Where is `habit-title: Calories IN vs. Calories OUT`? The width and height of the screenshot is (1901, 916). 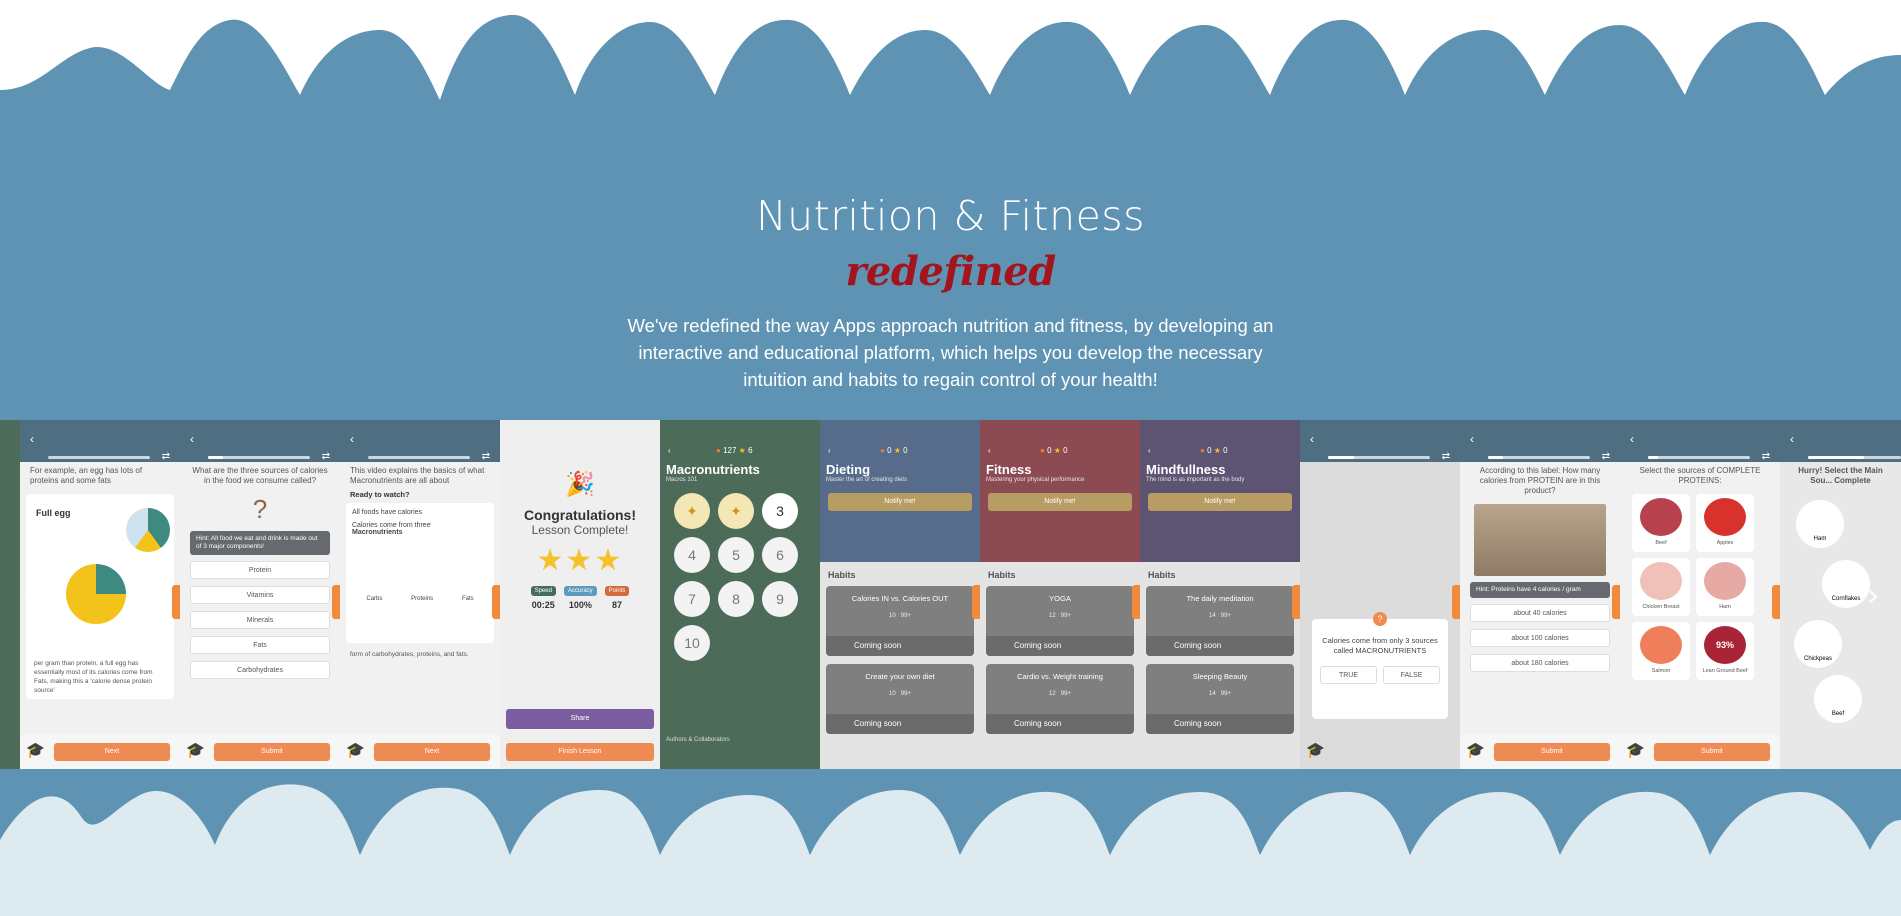 habit-title: Calories IN vs. Calories OUT is located at coordinates (900, 598).